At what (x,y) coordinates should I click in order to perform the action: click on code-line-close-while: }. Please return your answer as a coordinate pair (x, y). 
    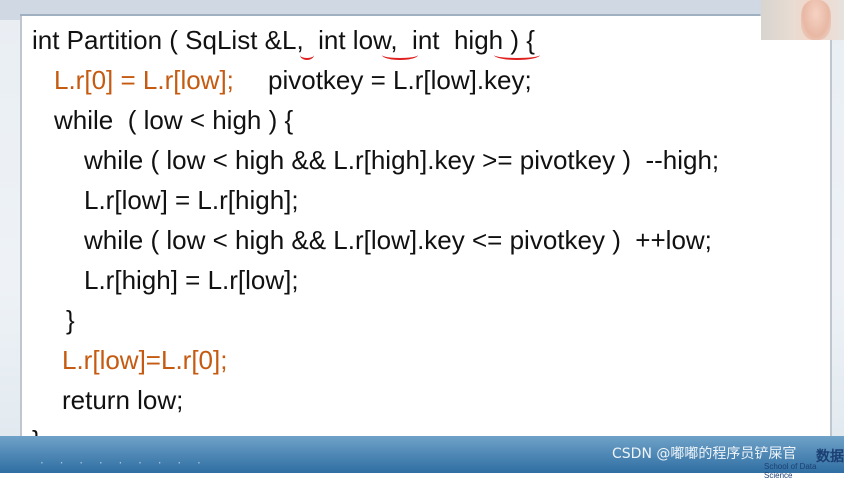
    Looking at the image, I should click on (70, 320).